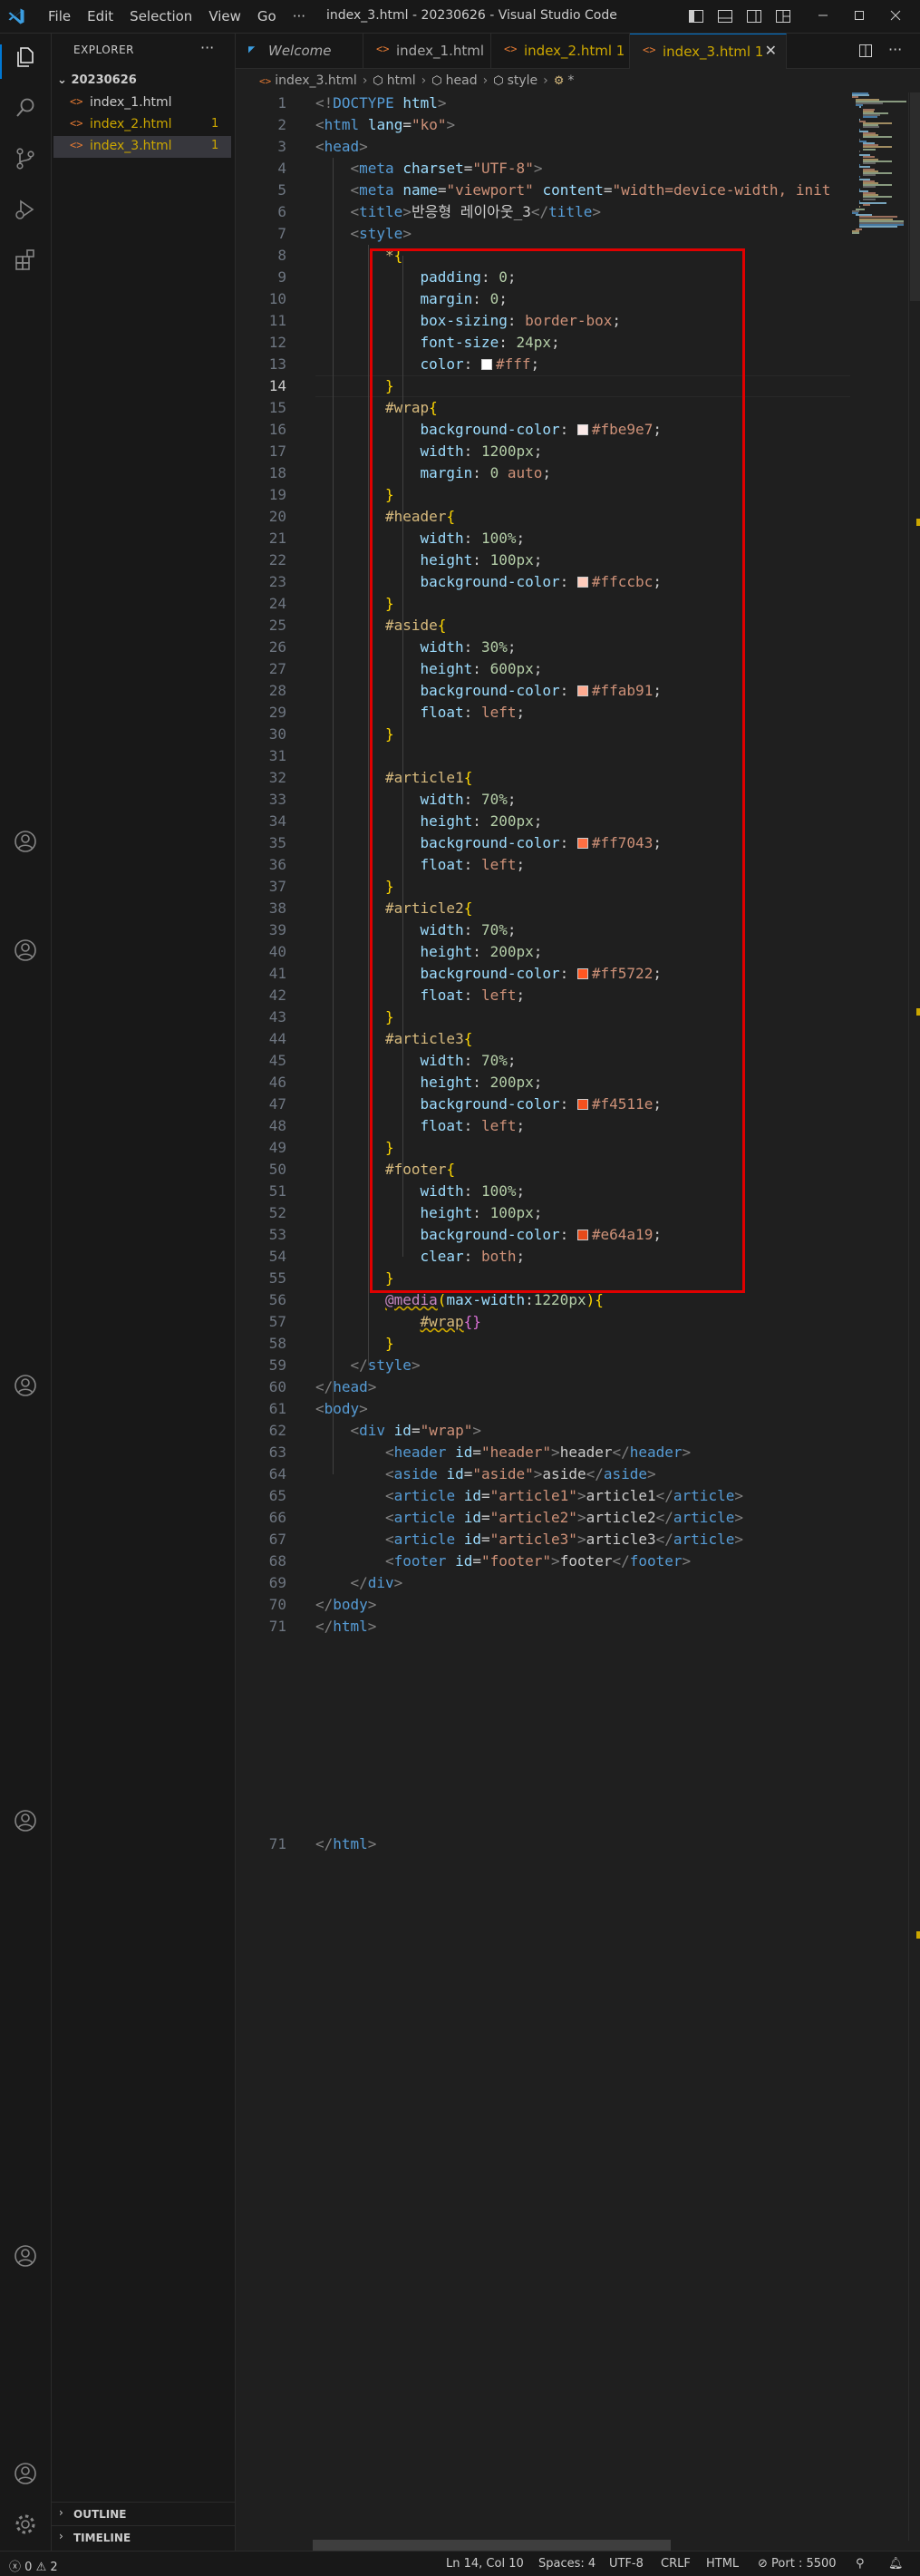  I want to click on file-item: <> index_1.html, so click(142, 103).